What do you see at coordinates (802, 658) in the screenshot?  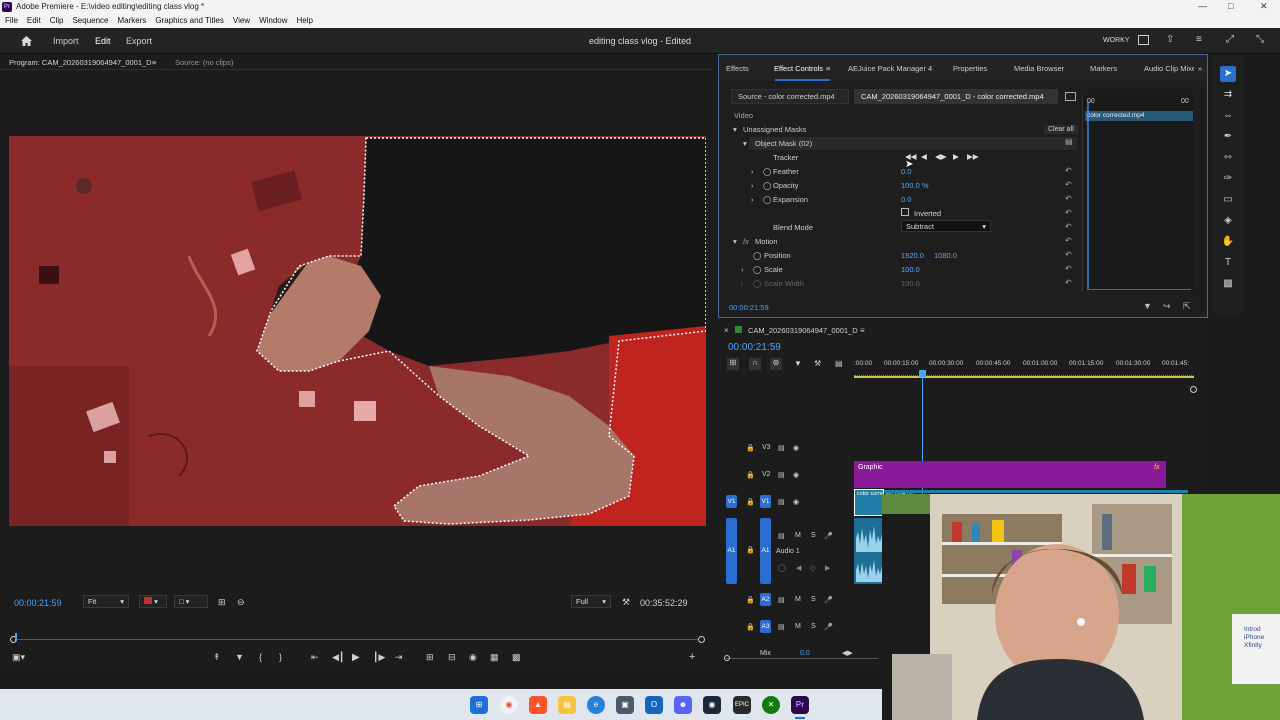 I see `horizontal-scrollbar` at bounding box center [802, 658].